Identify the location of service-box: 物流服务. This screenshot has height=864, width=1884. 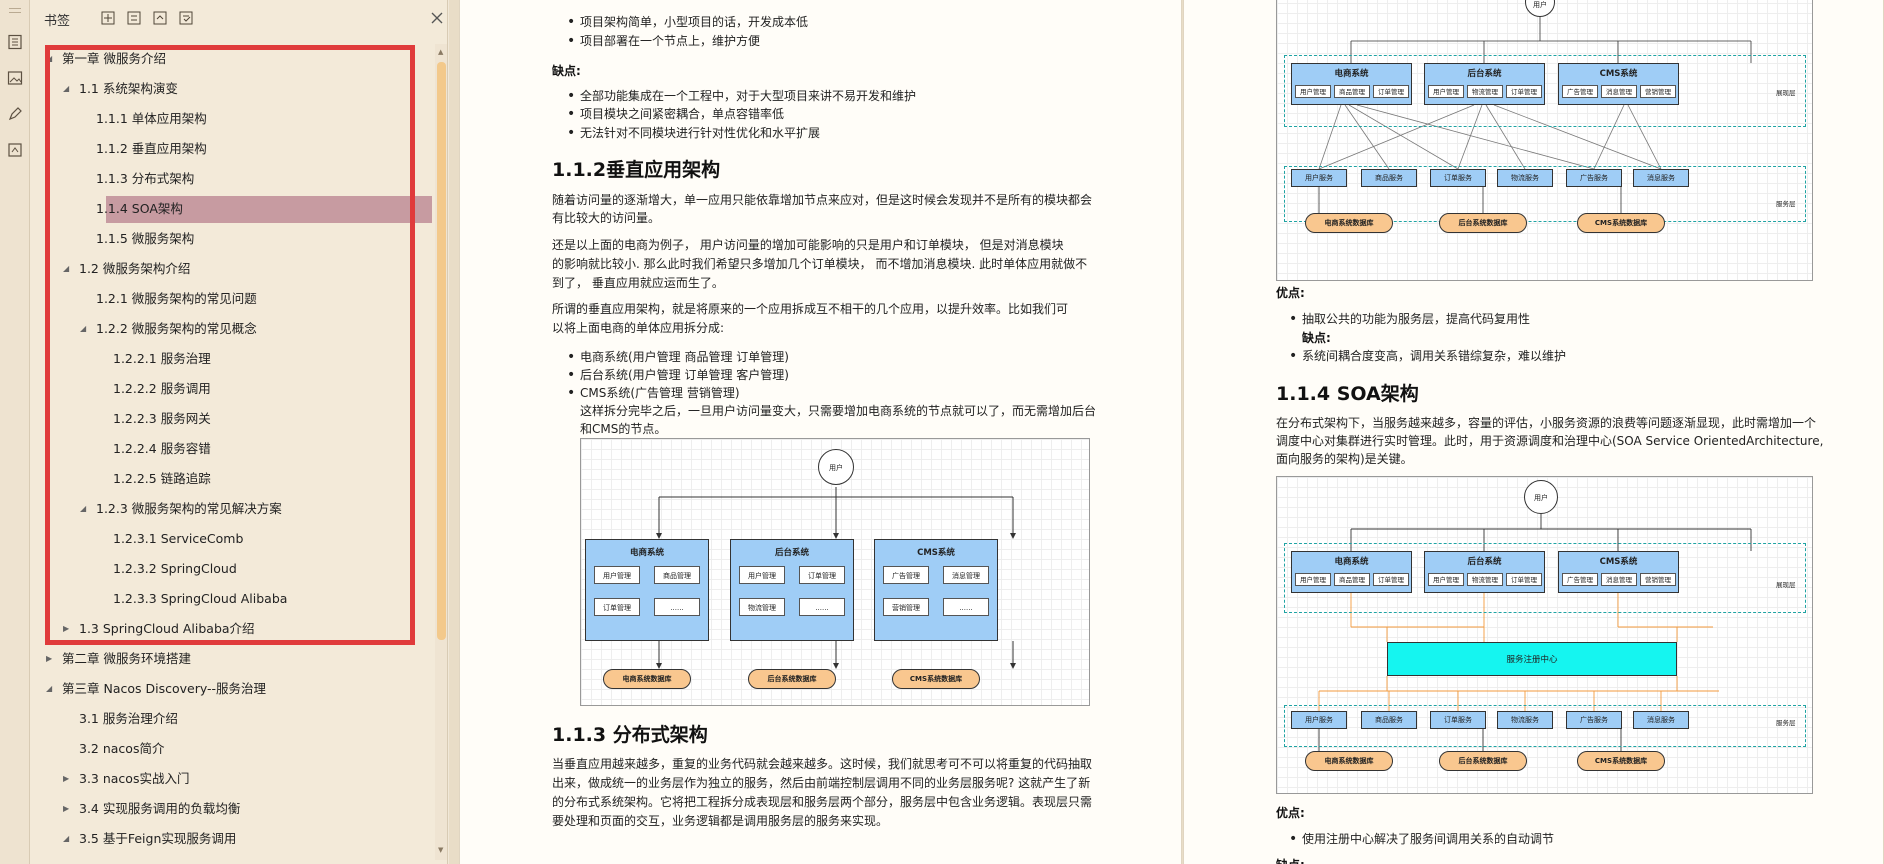
(1525, 178).